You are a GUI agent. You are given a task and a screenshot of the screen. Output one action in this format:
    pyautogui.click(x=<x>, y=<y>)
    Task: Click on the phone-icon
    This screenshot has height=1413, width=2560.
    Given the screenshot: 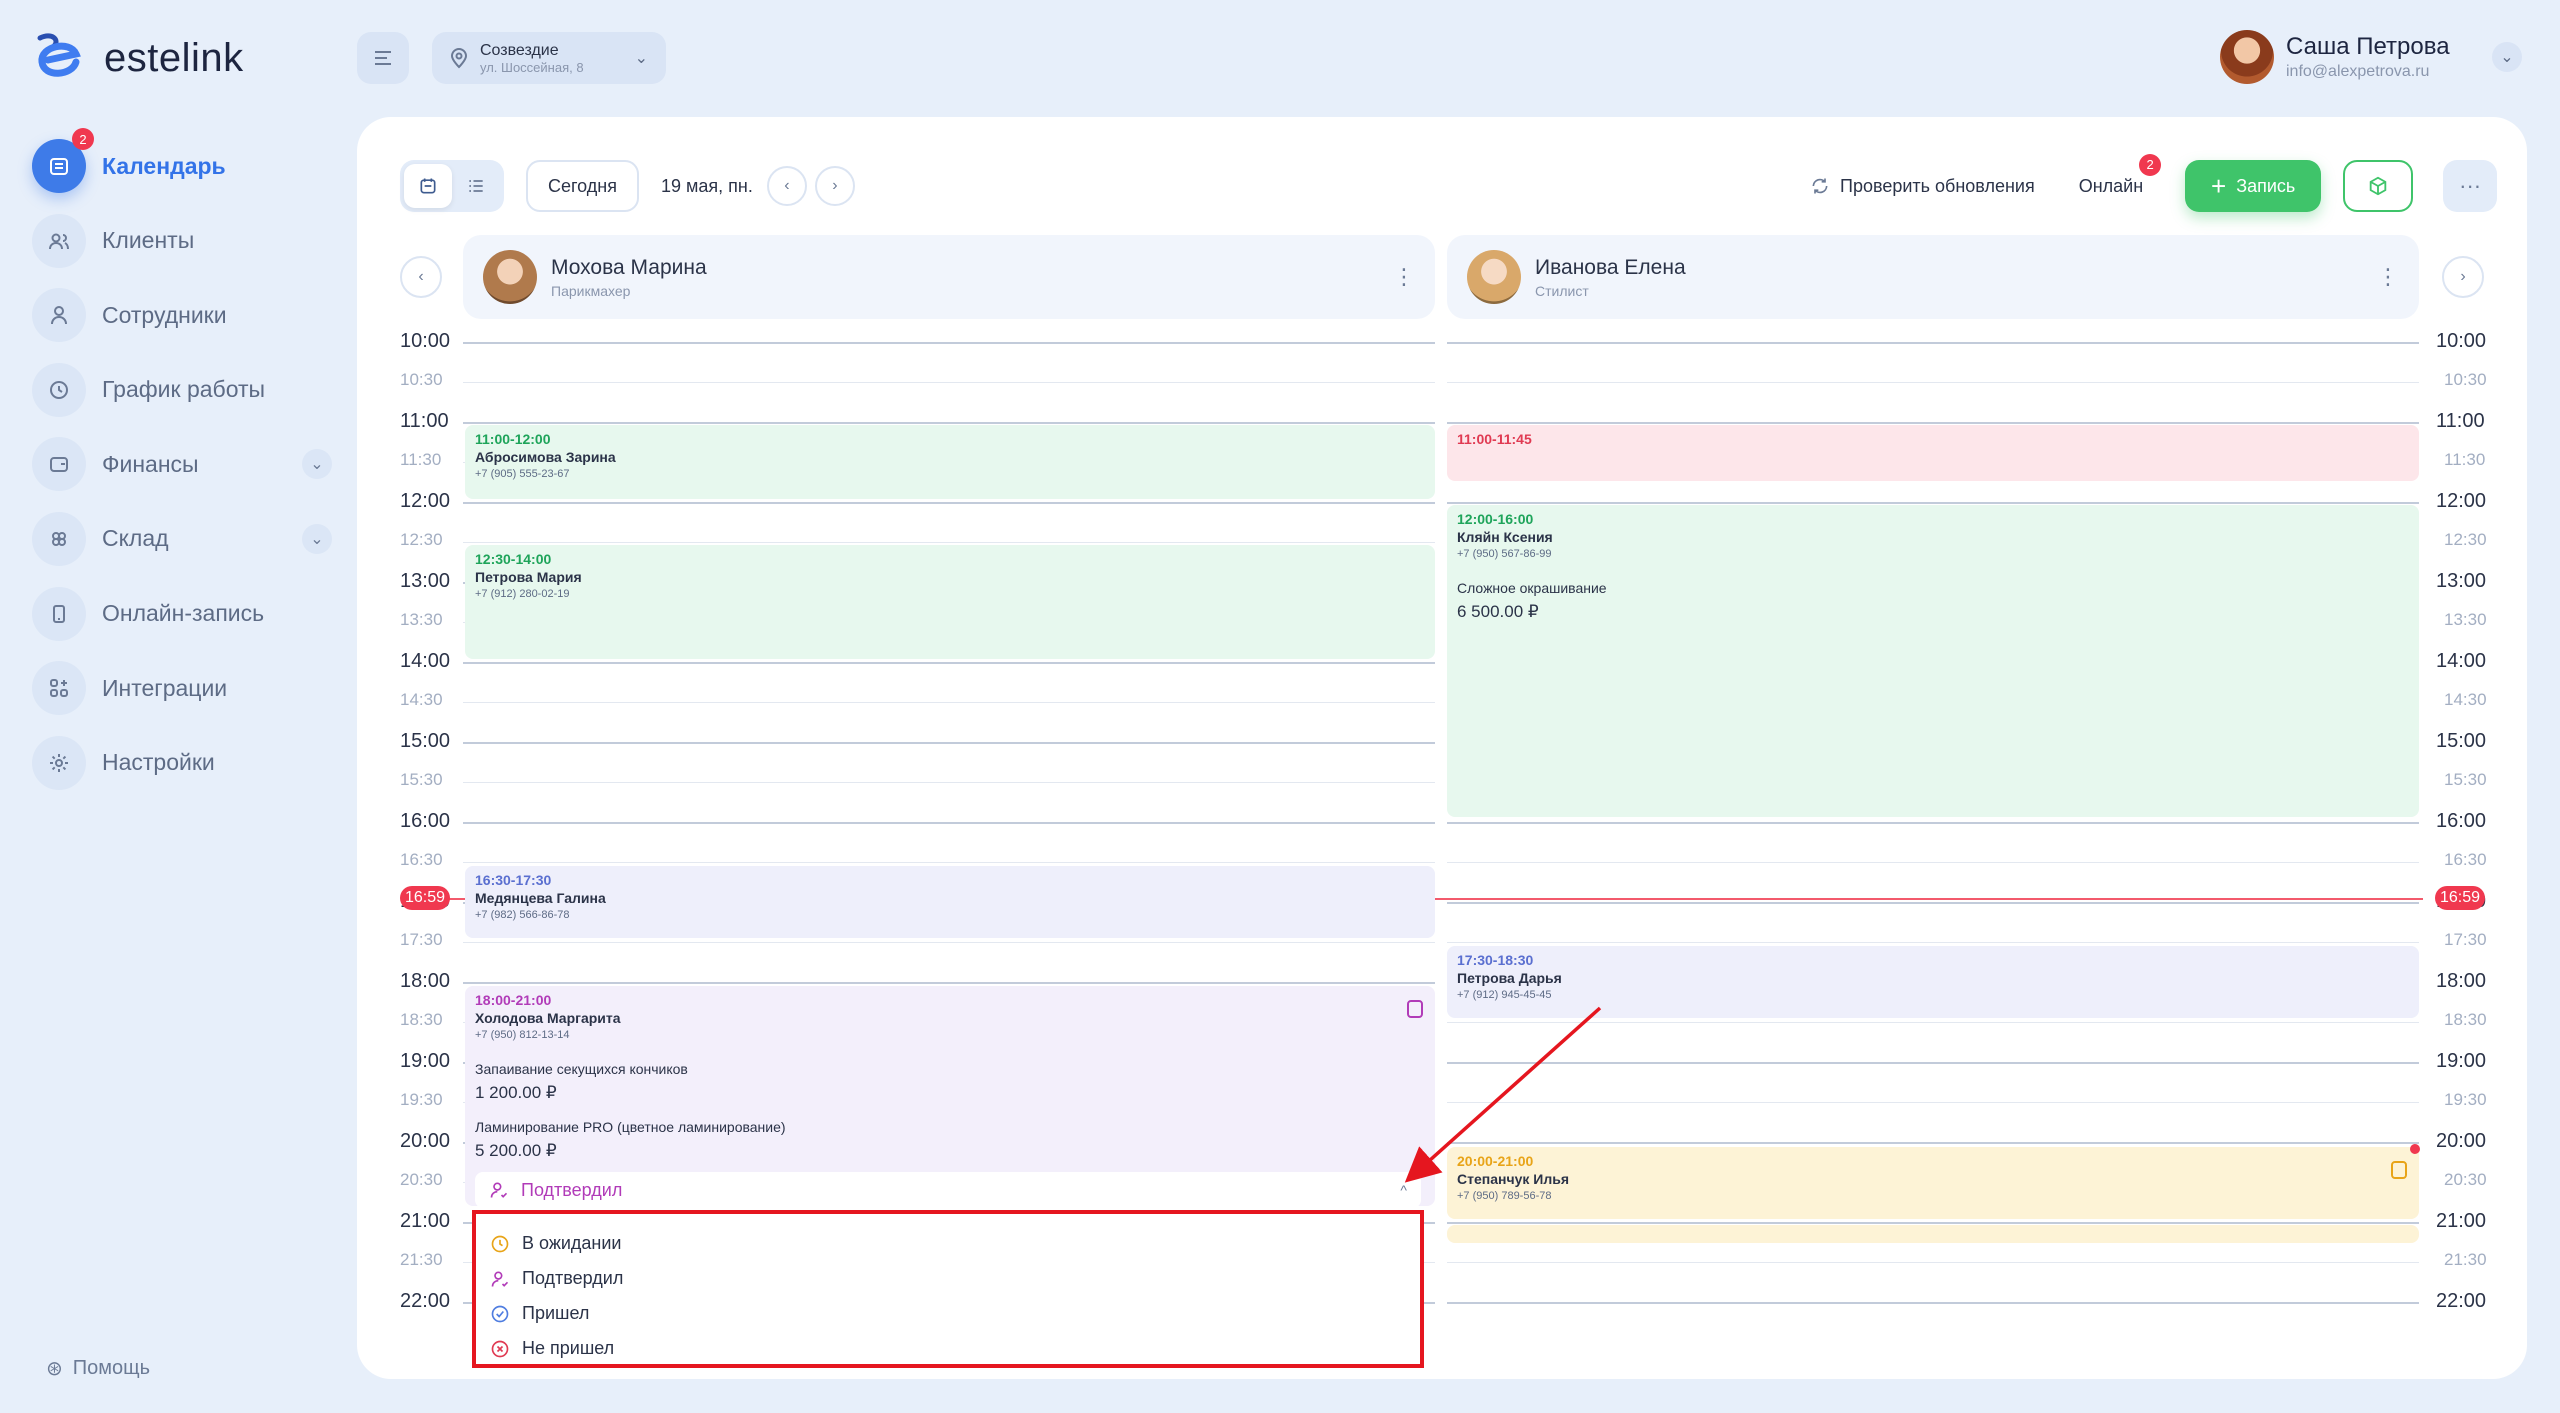 What is the action you would take?
    pyautogui.click(x=59, y=613)
    